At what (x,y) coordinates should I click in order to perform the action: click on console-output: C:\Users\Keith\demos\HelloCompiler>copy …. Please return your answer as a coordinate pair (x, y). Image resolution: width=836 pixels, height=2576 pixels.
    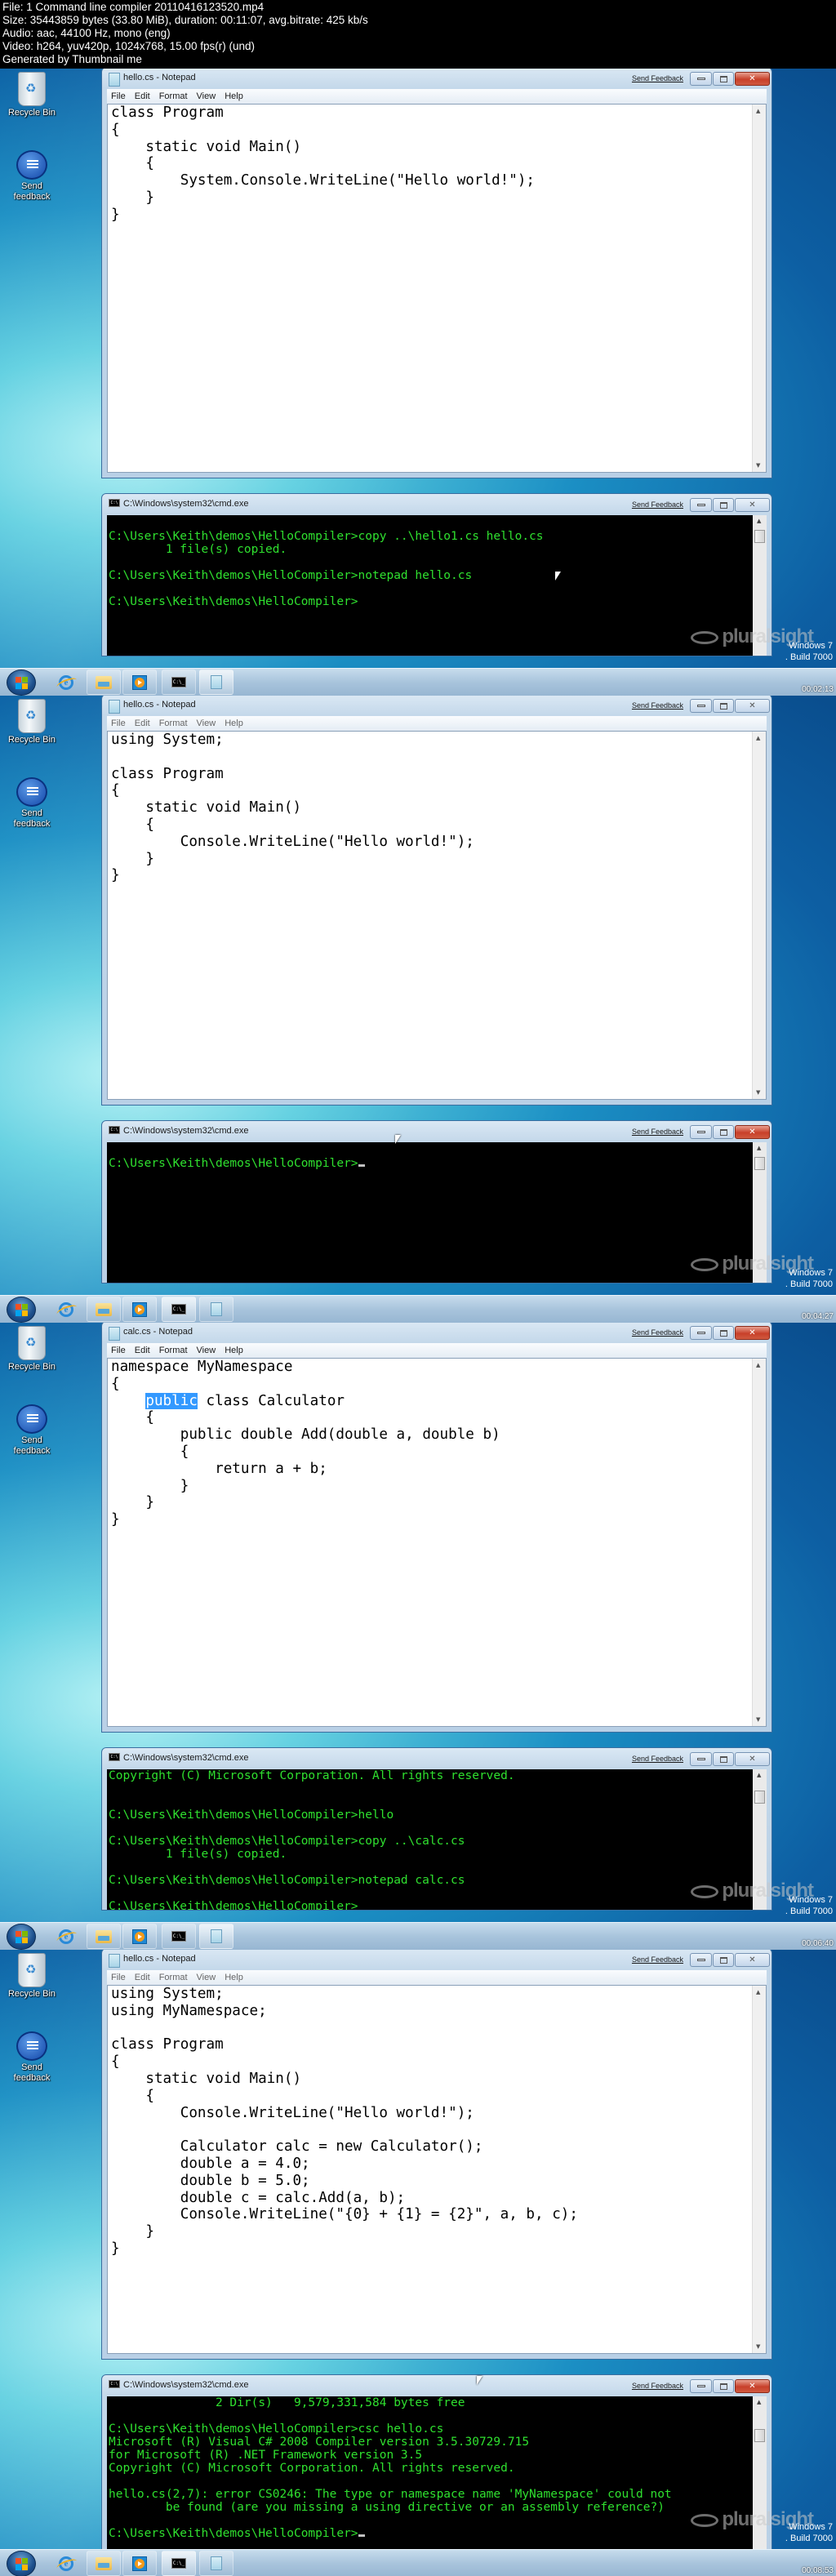
    Looking at the image, I should click on (437, 585).